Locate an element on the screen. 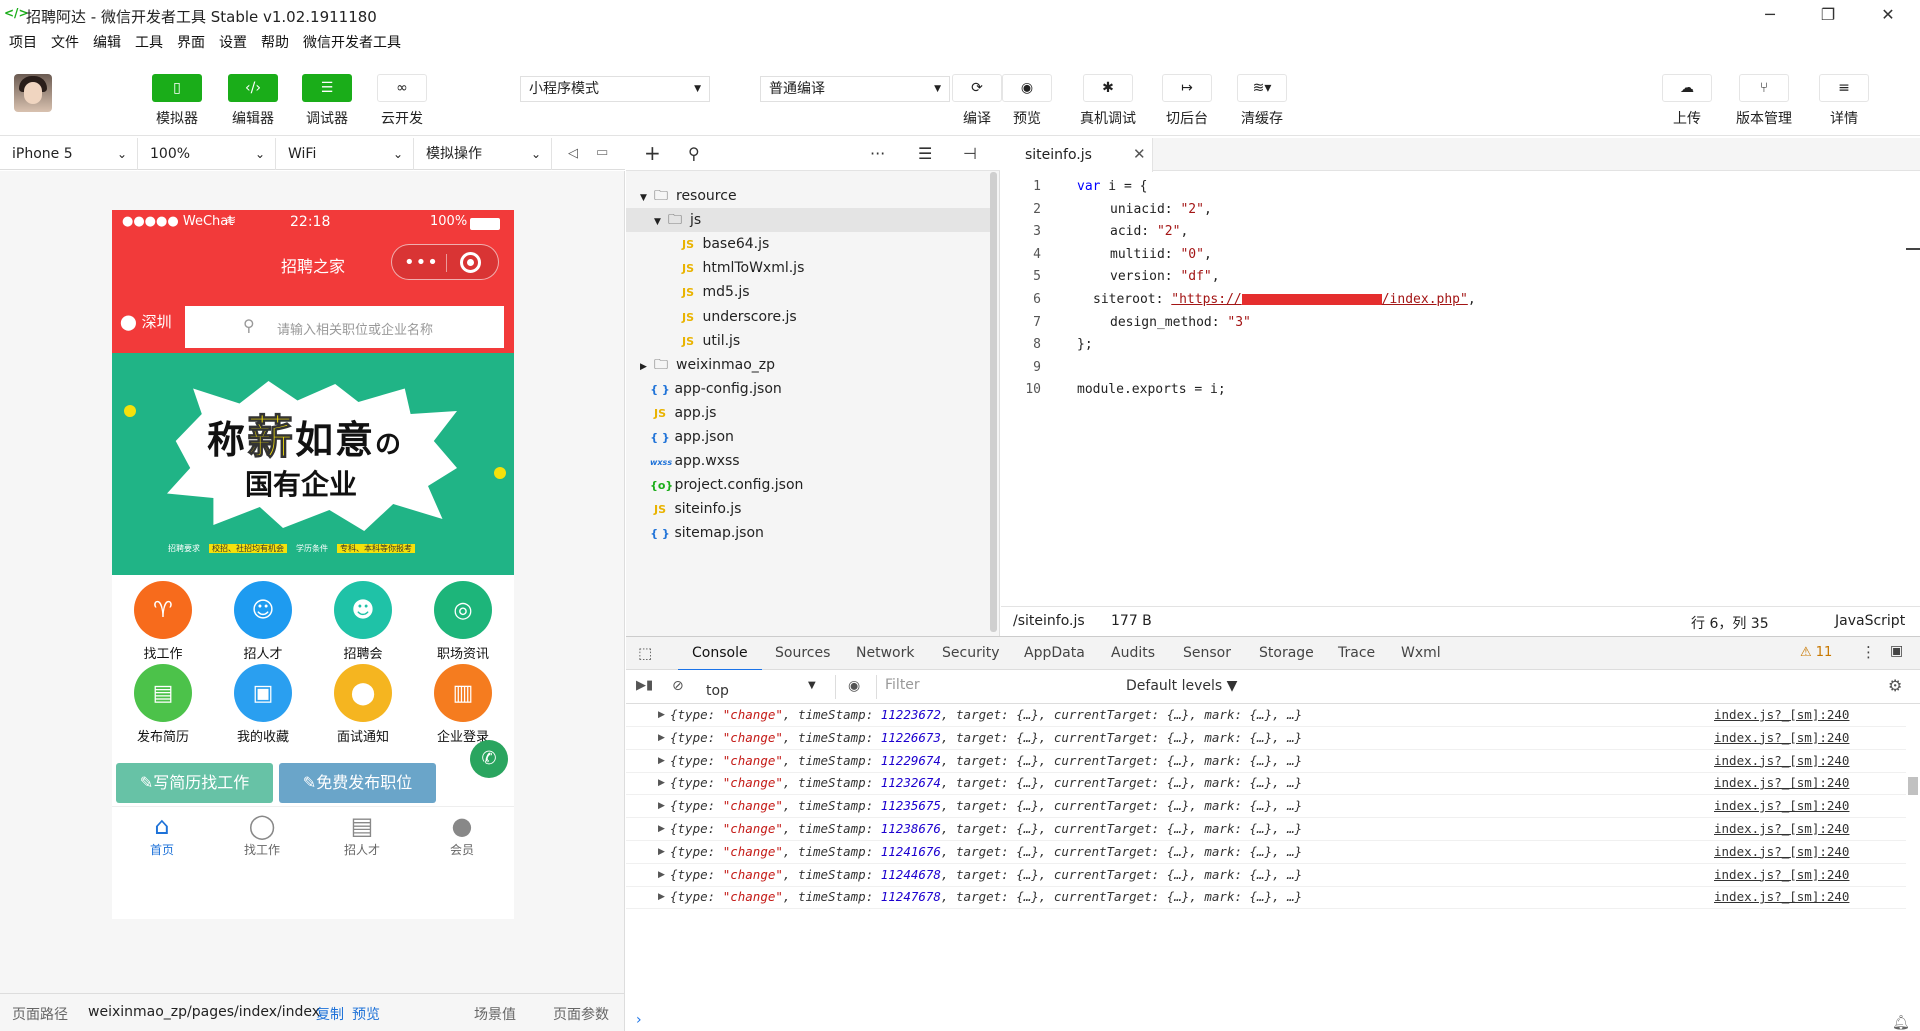 This screenshot has width=1920, height=1031. cloud-button: ∞ 云开发 is located at coordinates (402, 101).